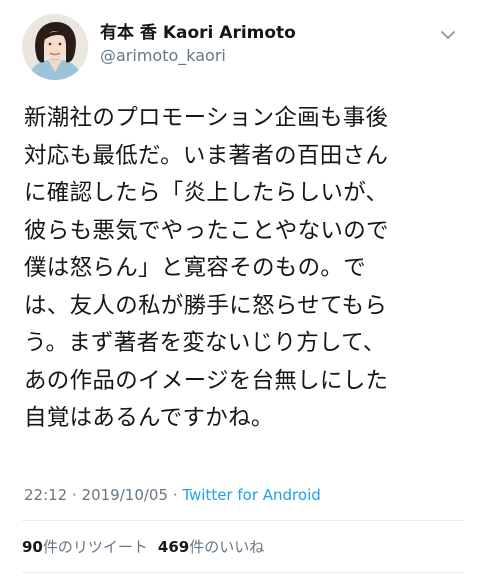 The height and width of the screenshot is (580, 480). I want to click on retweets-count: 90, so click(32, 547).